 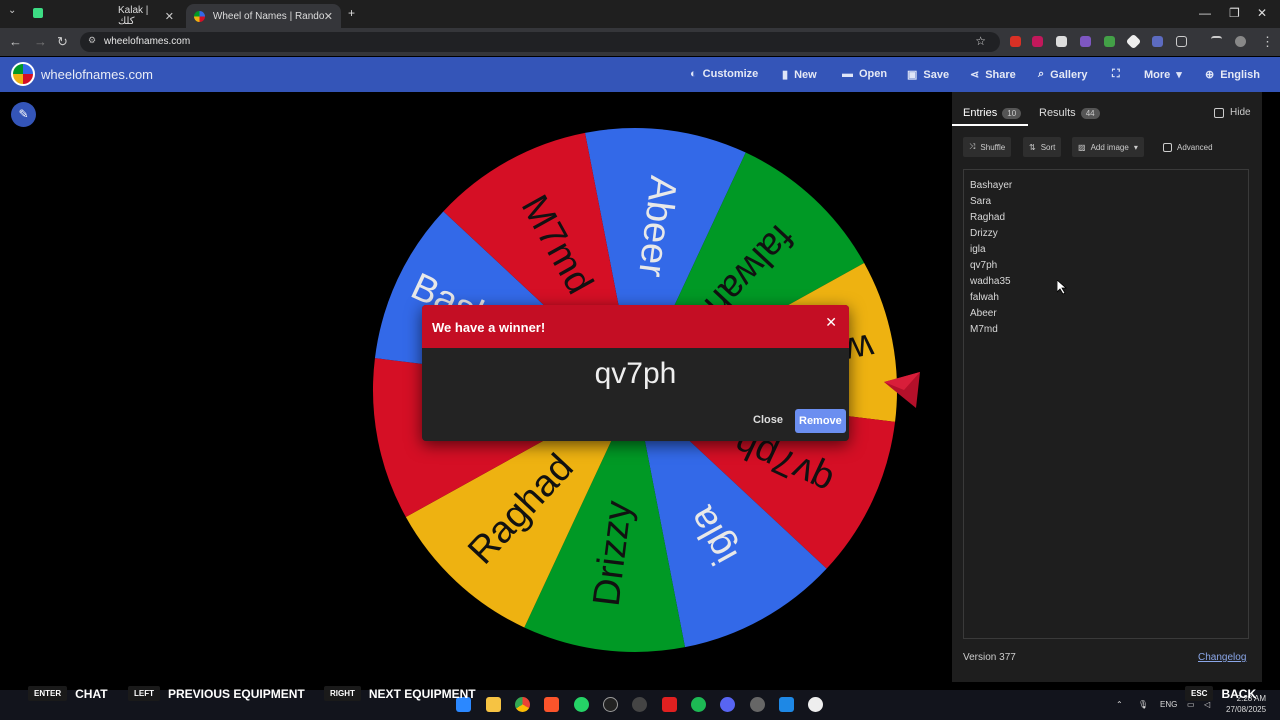 I want to click on browser-menu-icon: ⋮, so click(x=1267, y=42).